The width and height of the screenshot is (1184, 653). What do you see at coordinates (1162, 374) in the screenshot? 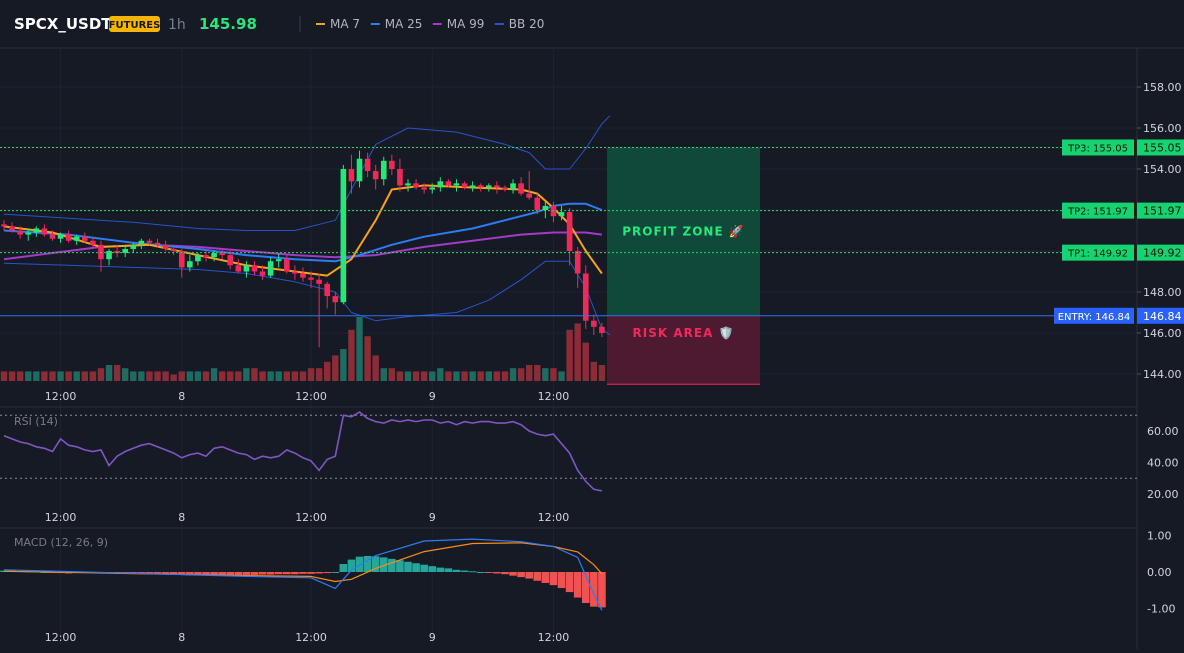
I see `price-axis-label: 144.00` at bounding box center [1162, 374].